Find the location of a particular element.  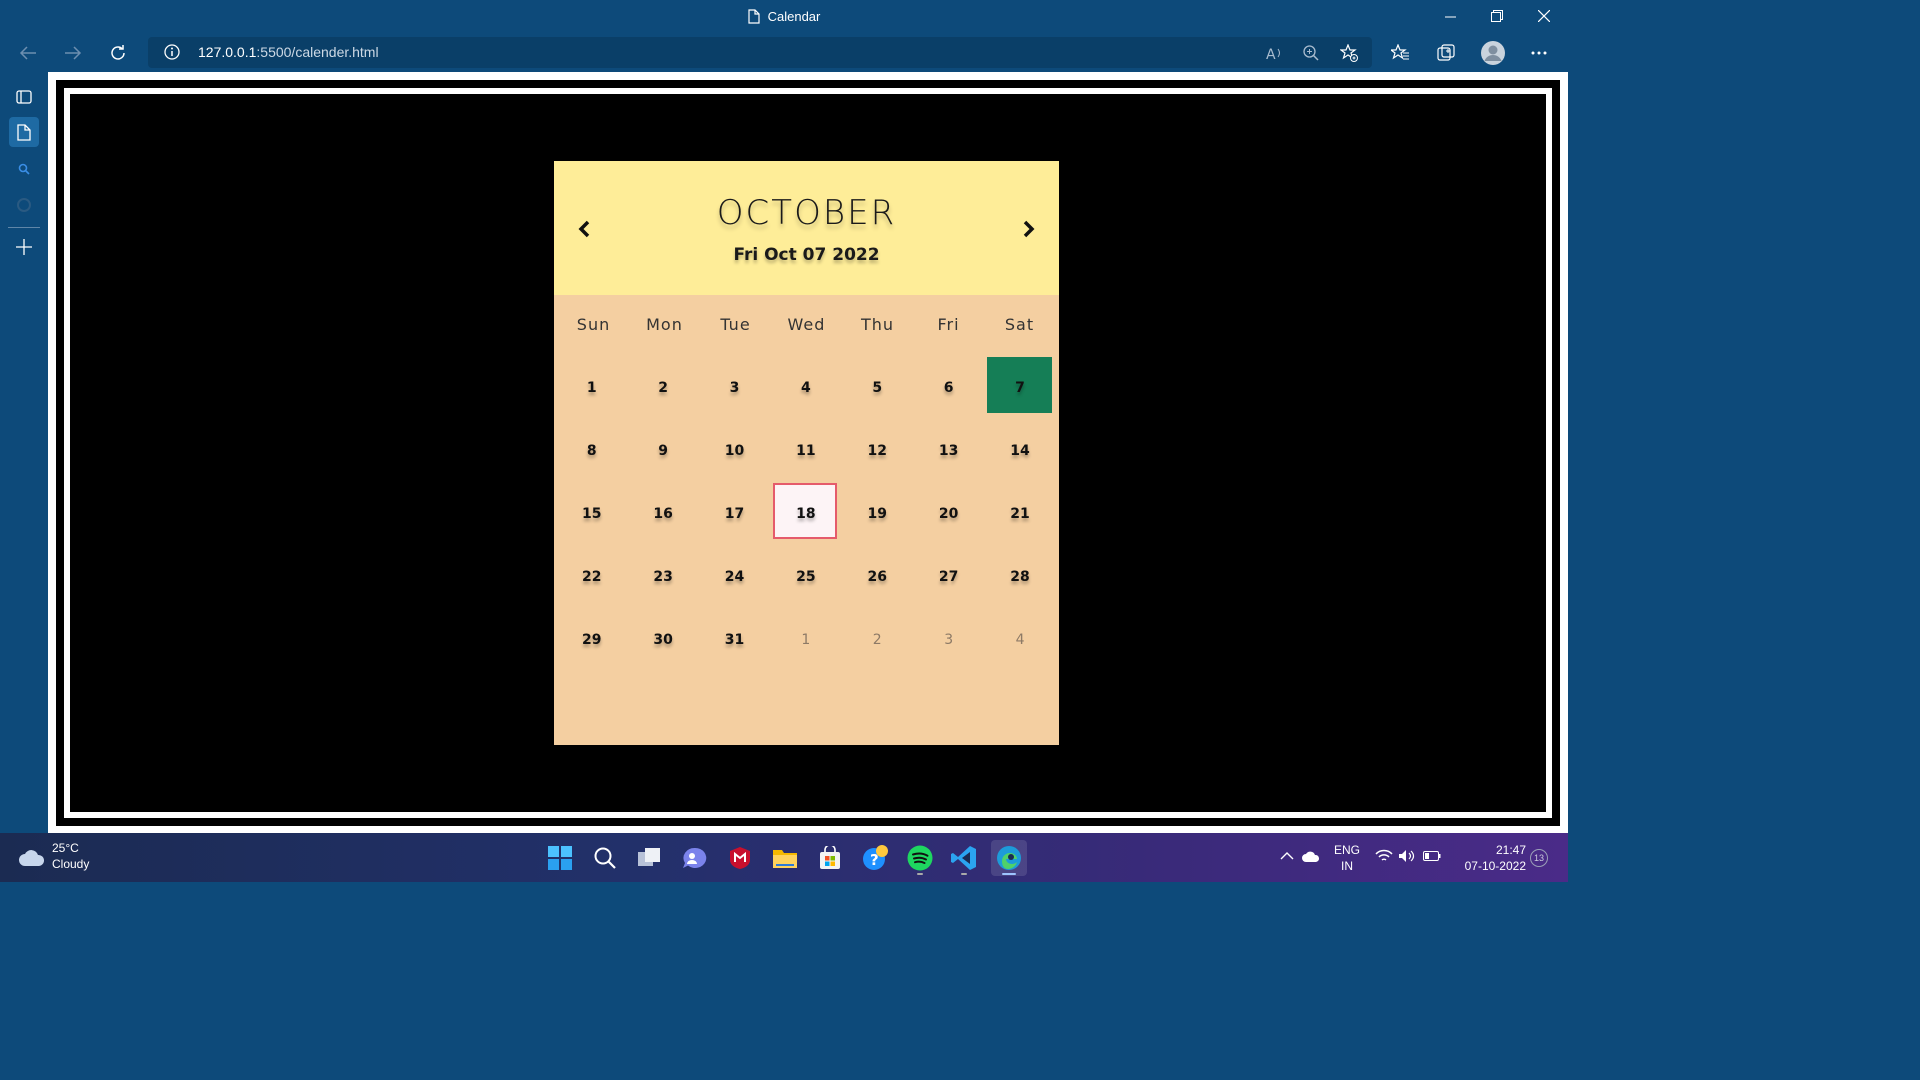

onedrive-button is located at coordinates (1311, 856).